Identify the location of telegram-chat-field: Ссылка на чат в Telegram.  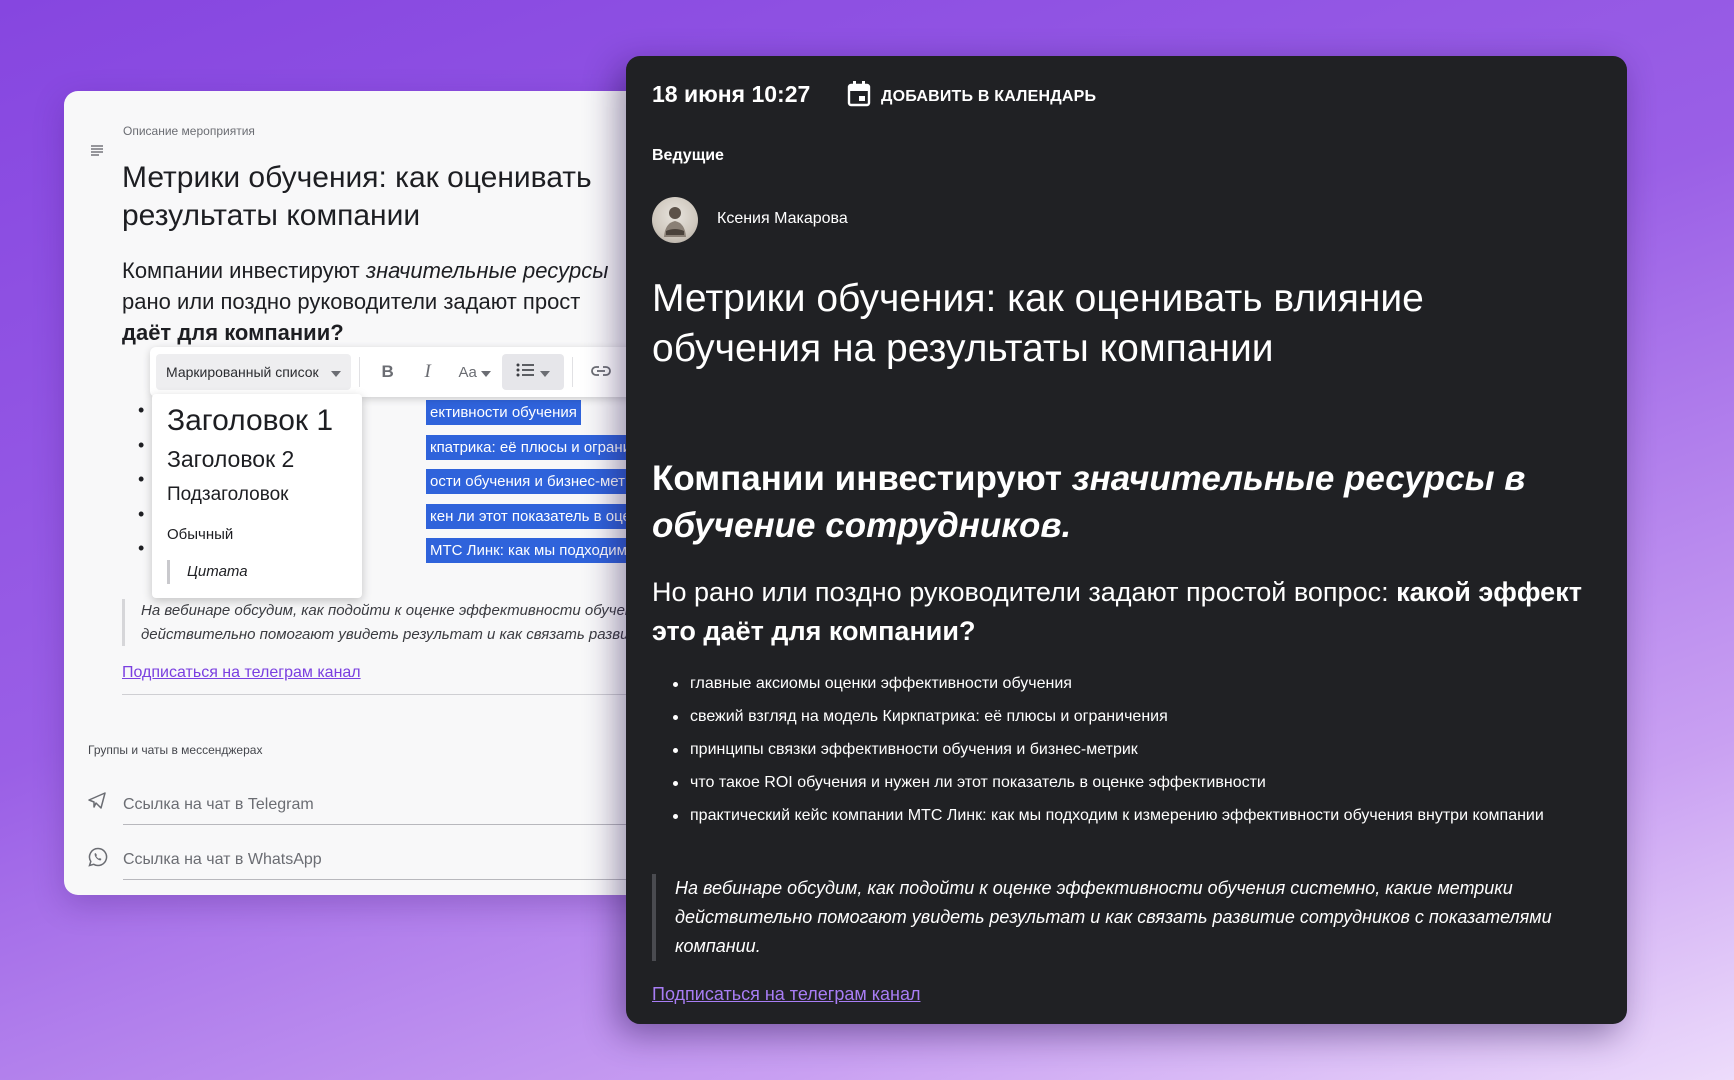
(396, 806).